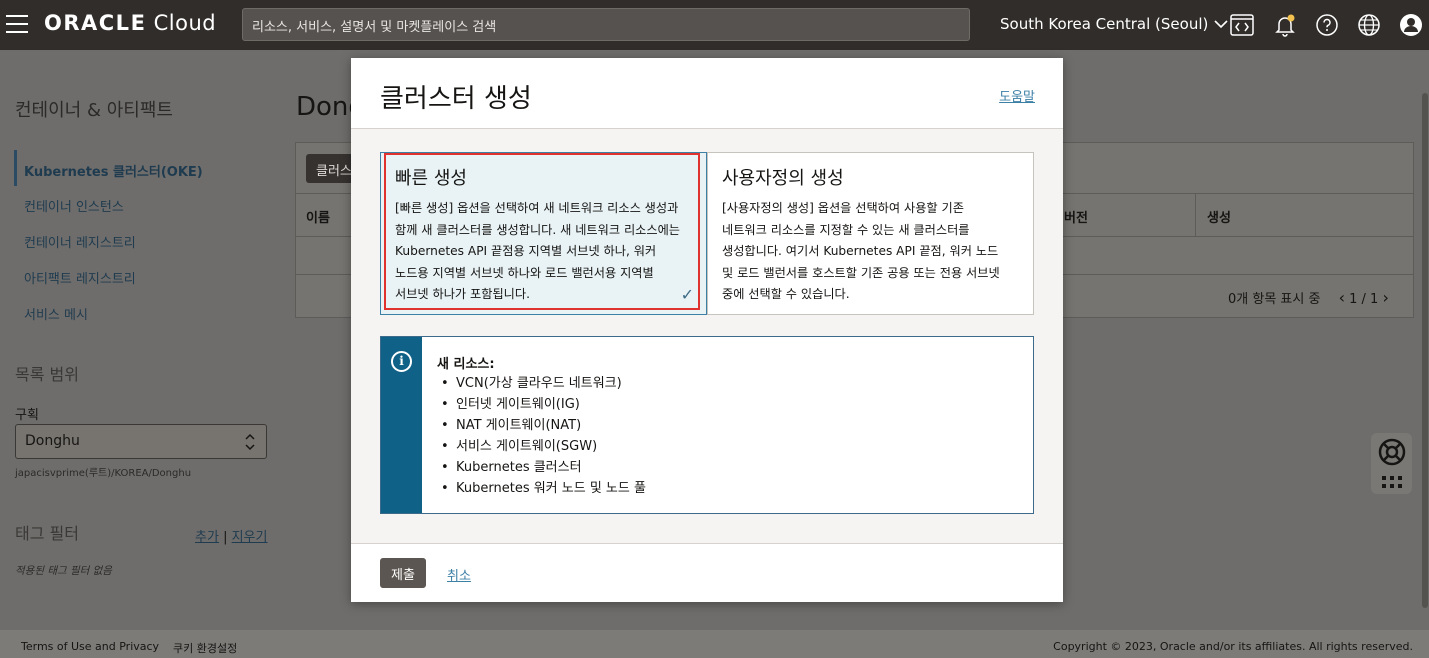 The height and width of the screenshot is (658, 1429). What do you see at coordinates (250, 537) in the screenshot?
I see `tag-clear-link: 지우기` at bounding box center [250, 537].